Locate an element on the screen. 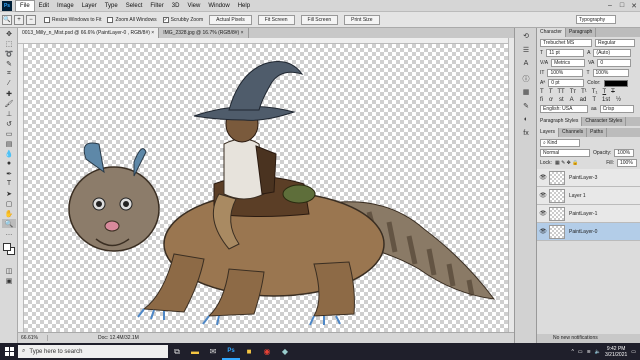 This screenshot has height=360, width=640. baseline-shift-field: 0 pt is located at coordinates (566, 83).